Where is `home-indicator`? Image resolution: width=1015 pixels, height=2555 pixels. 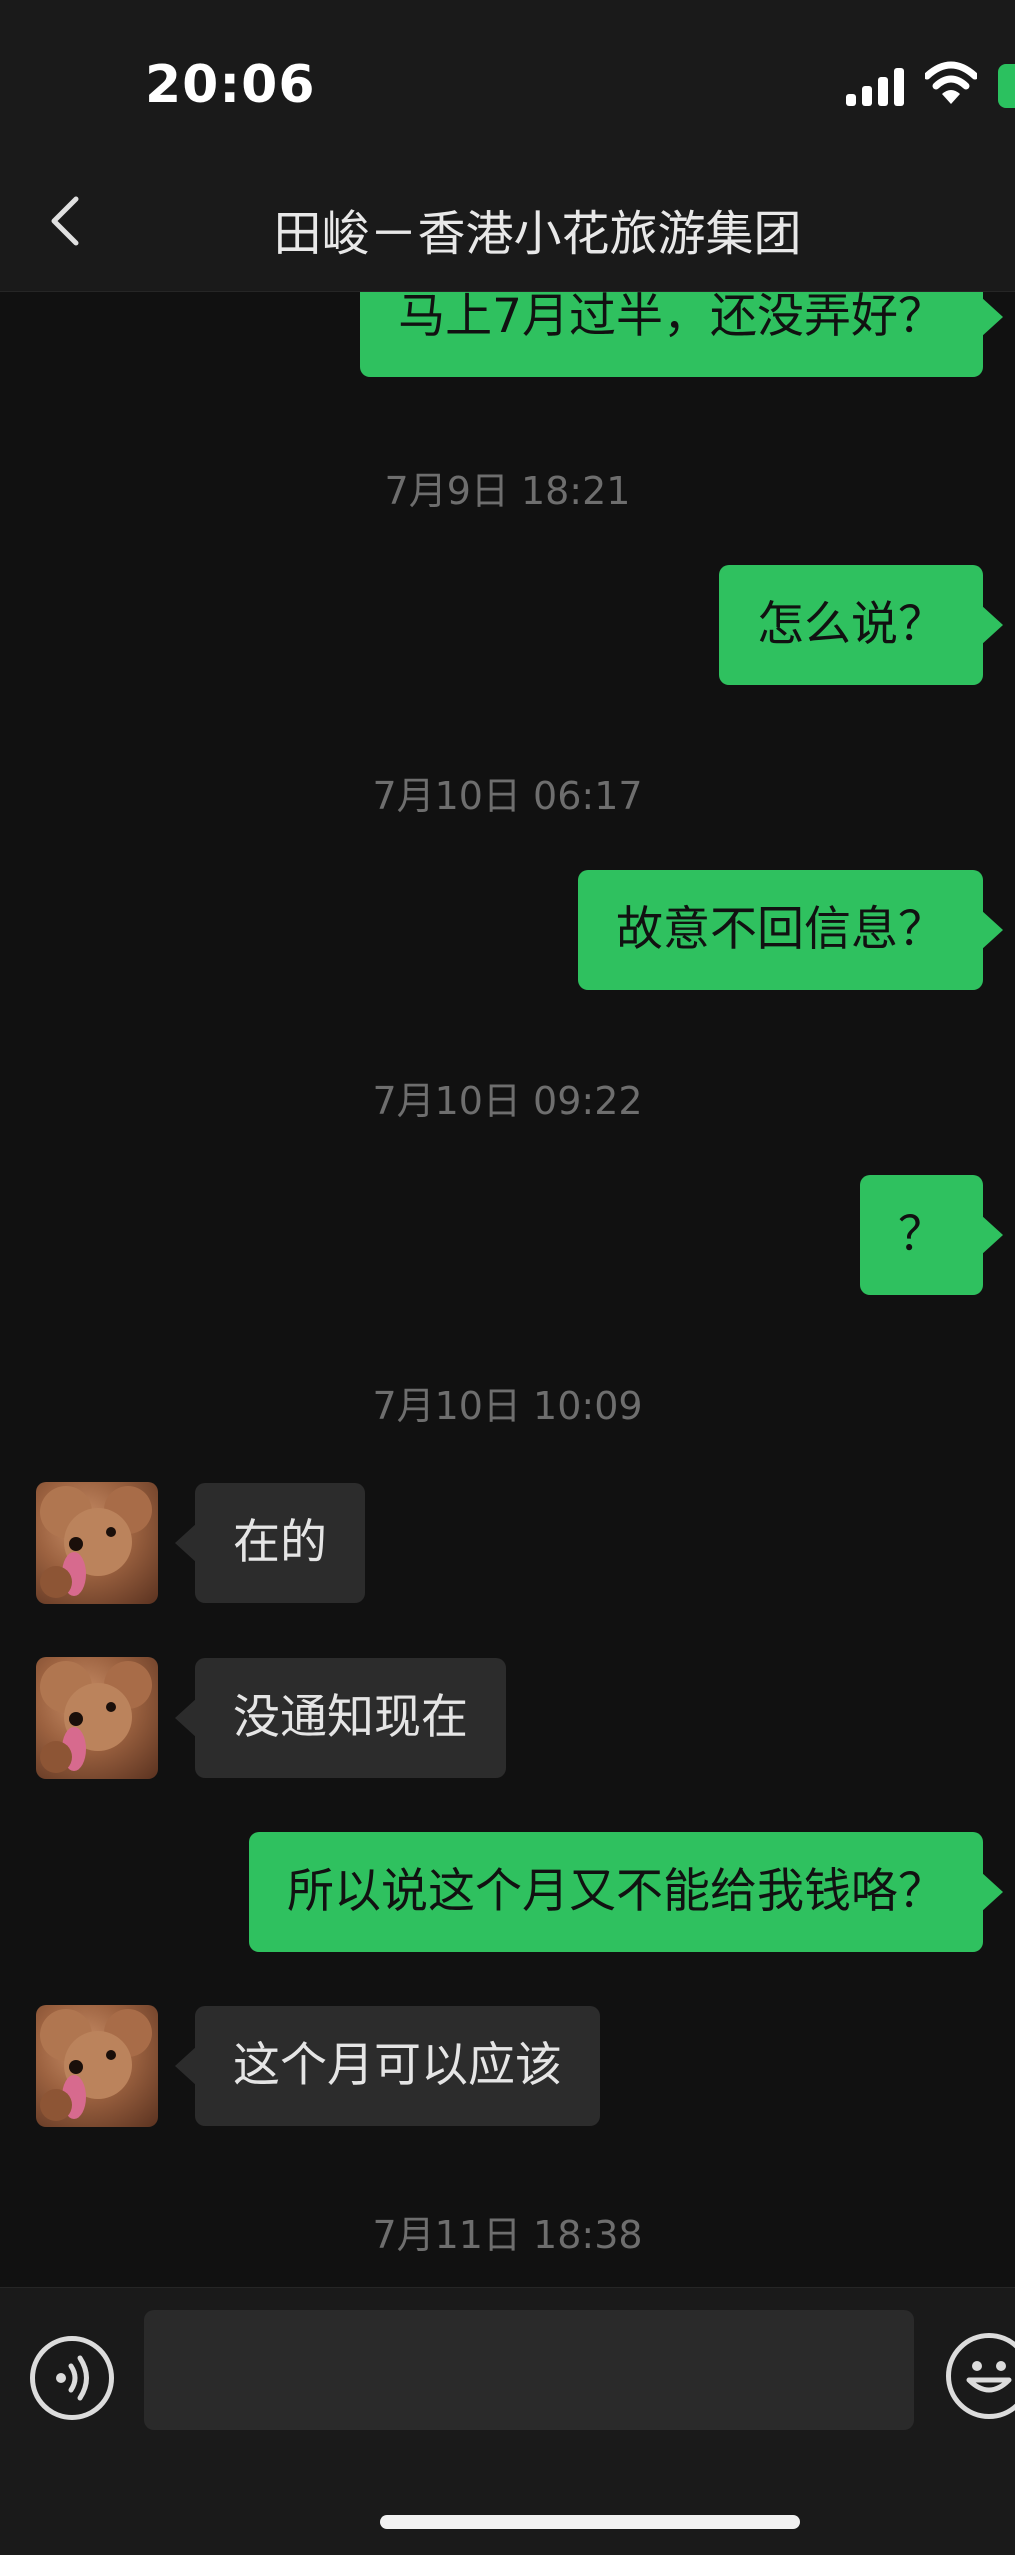 home-indicator is located at coordinates (590, 2522).